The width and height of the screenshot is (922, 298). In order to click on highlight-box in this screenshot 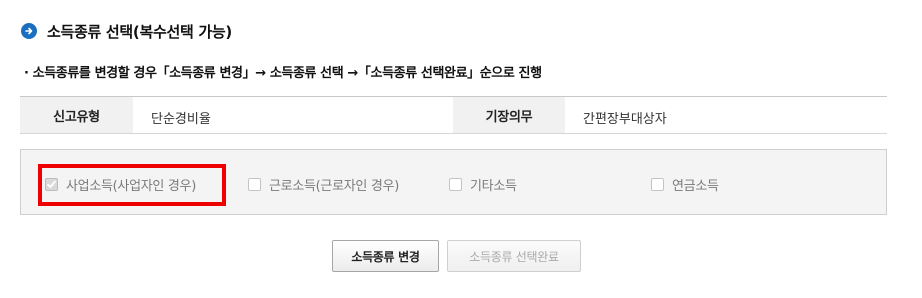, I will do `click(132, 185)`.